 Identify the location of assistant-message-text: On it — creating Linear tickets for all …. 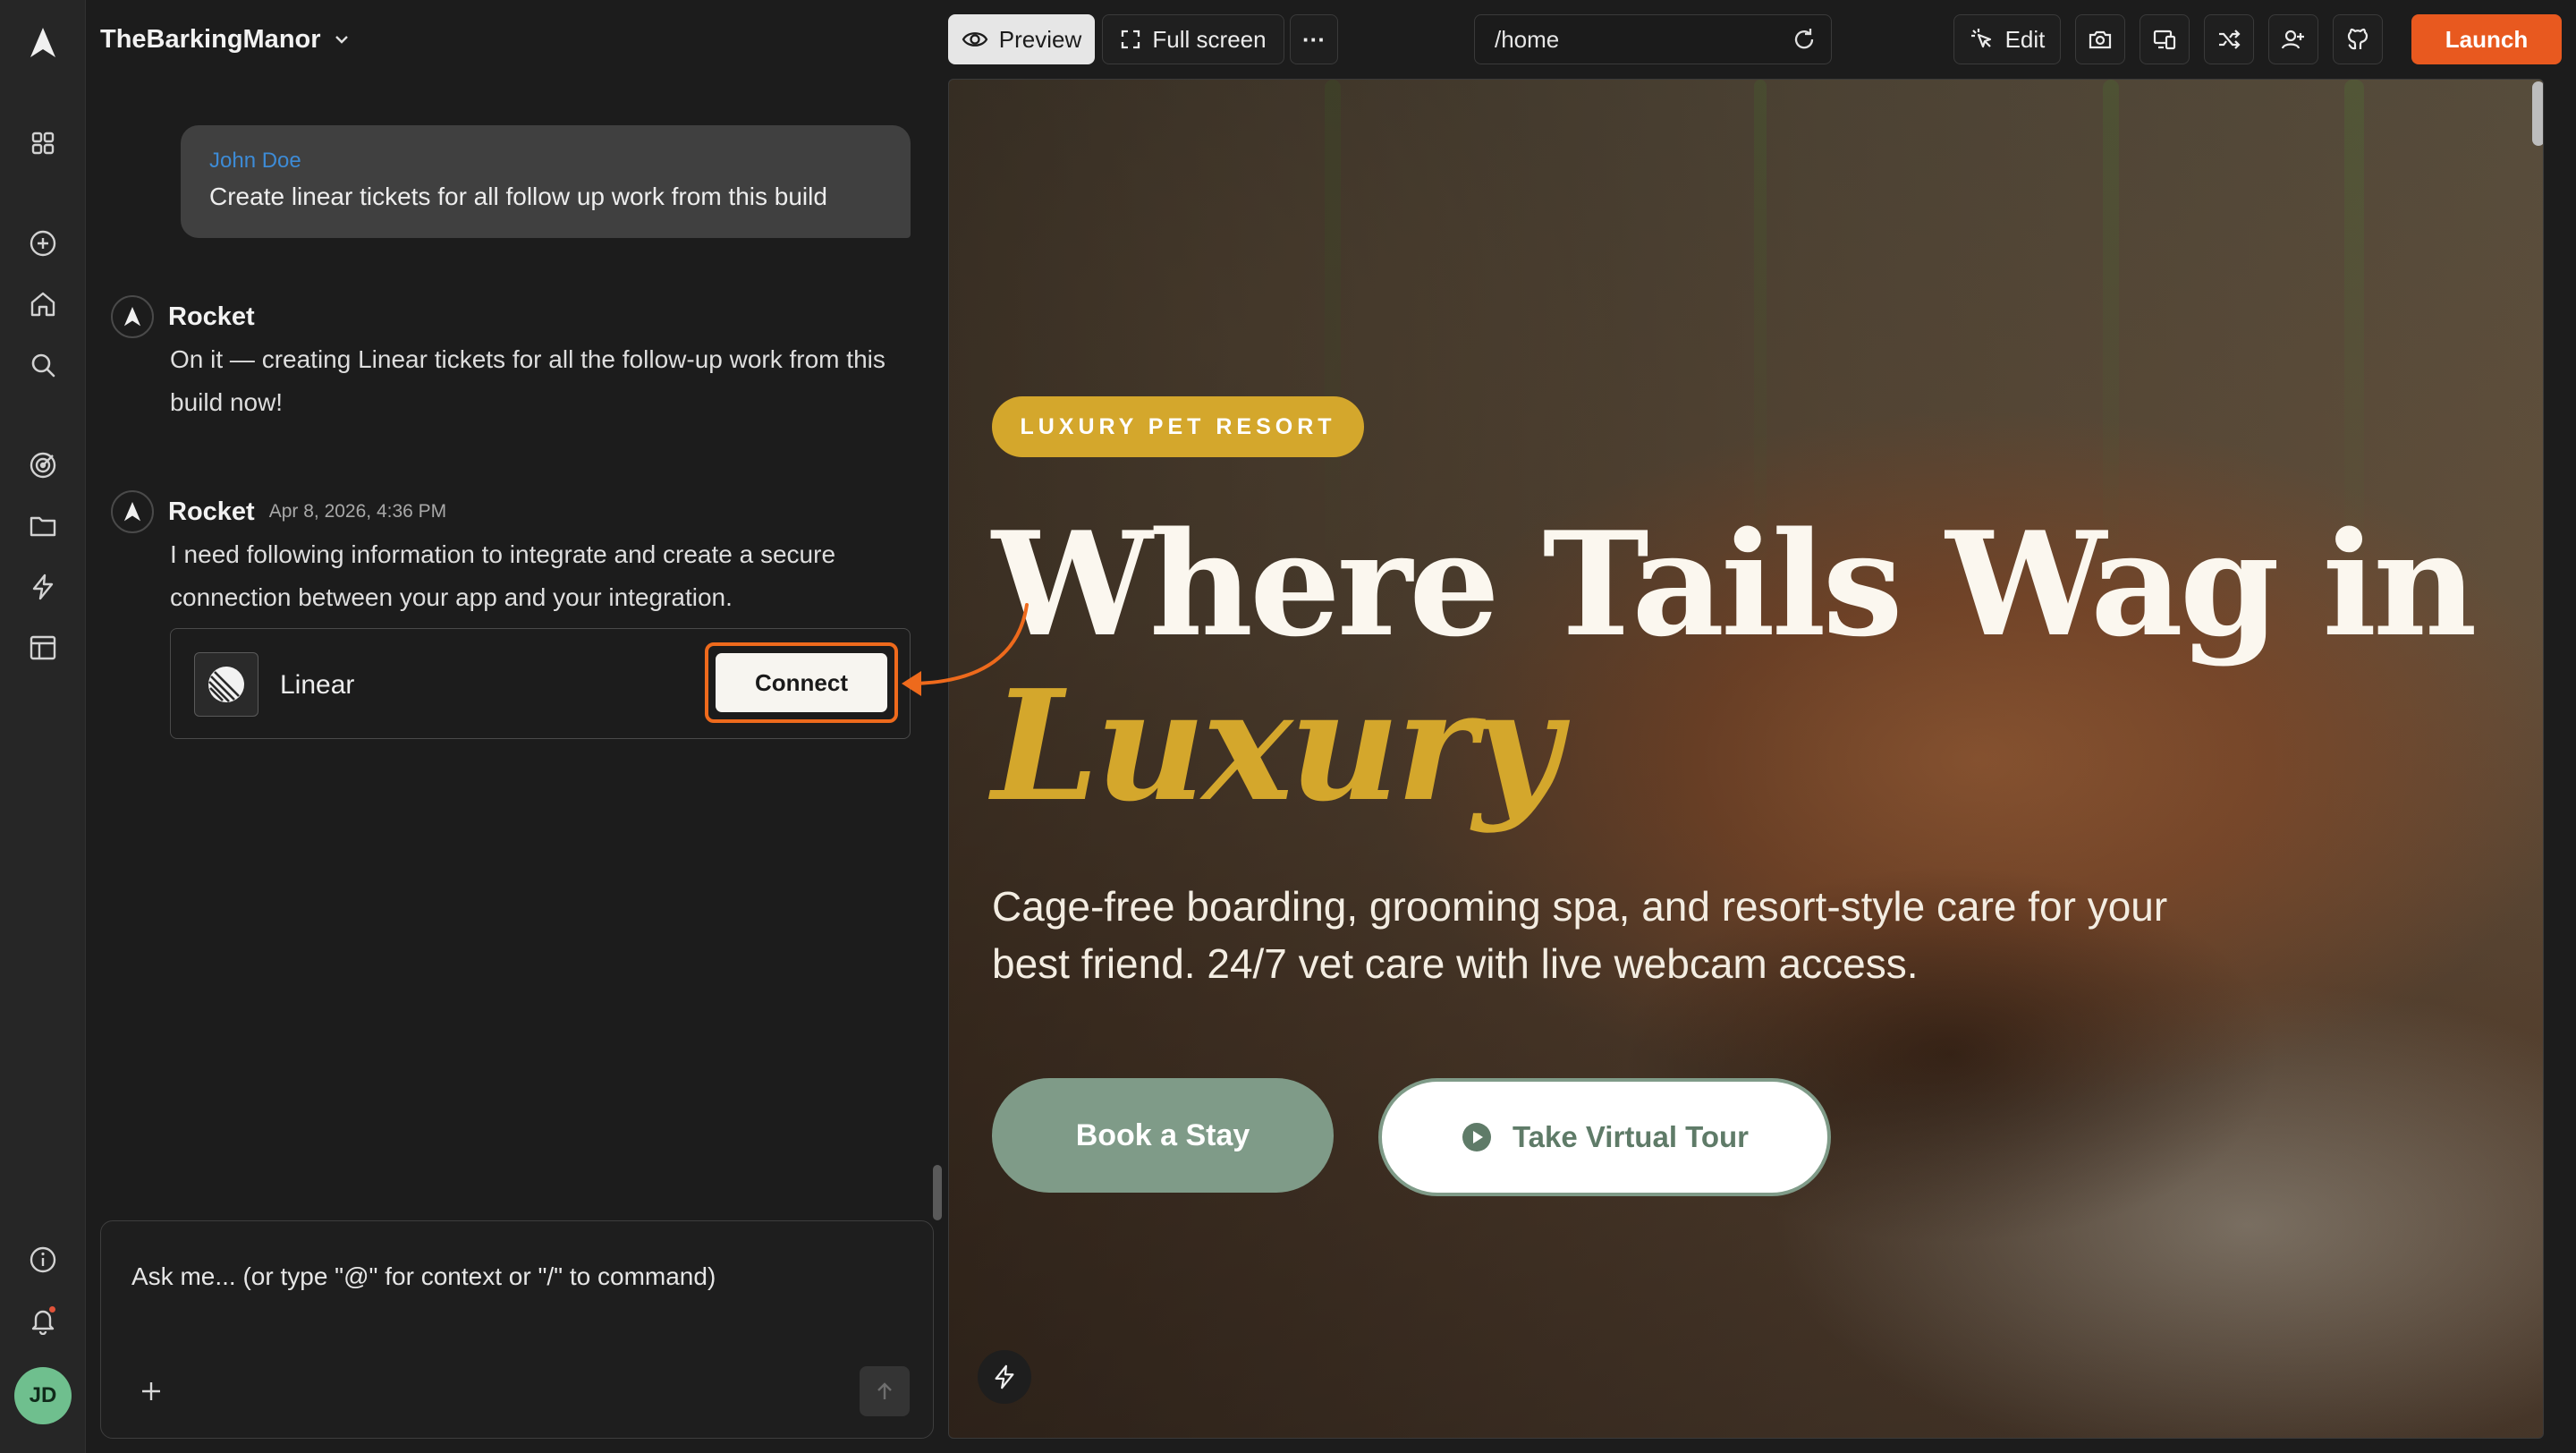
(528, 380).